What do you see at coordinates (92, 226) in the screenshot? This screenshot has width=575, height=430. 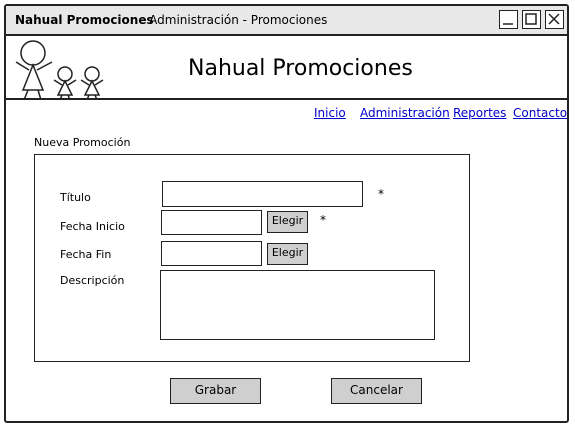 I see `fecha-inicio-label: Fecha Inicio` at bounding box center [92, 226].